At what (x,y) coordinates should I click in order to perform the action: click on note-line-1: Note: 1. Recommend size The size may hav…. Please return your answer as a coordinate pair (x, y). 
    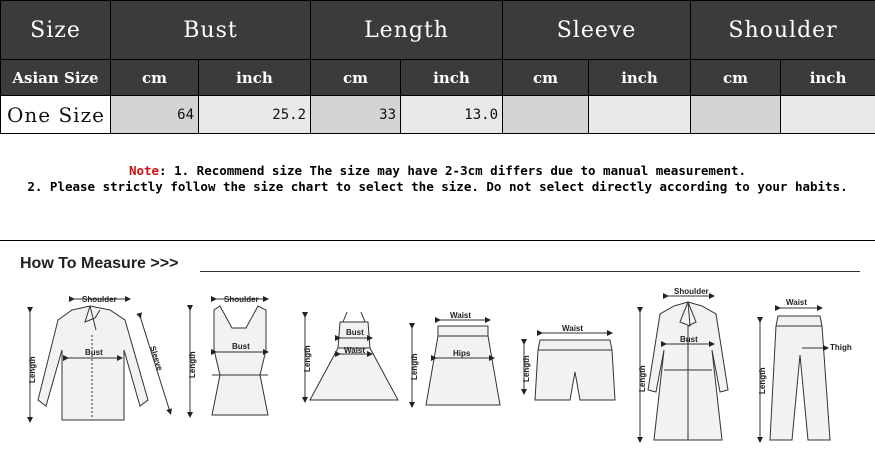
    Looking at the image, I should click on (437, 171).